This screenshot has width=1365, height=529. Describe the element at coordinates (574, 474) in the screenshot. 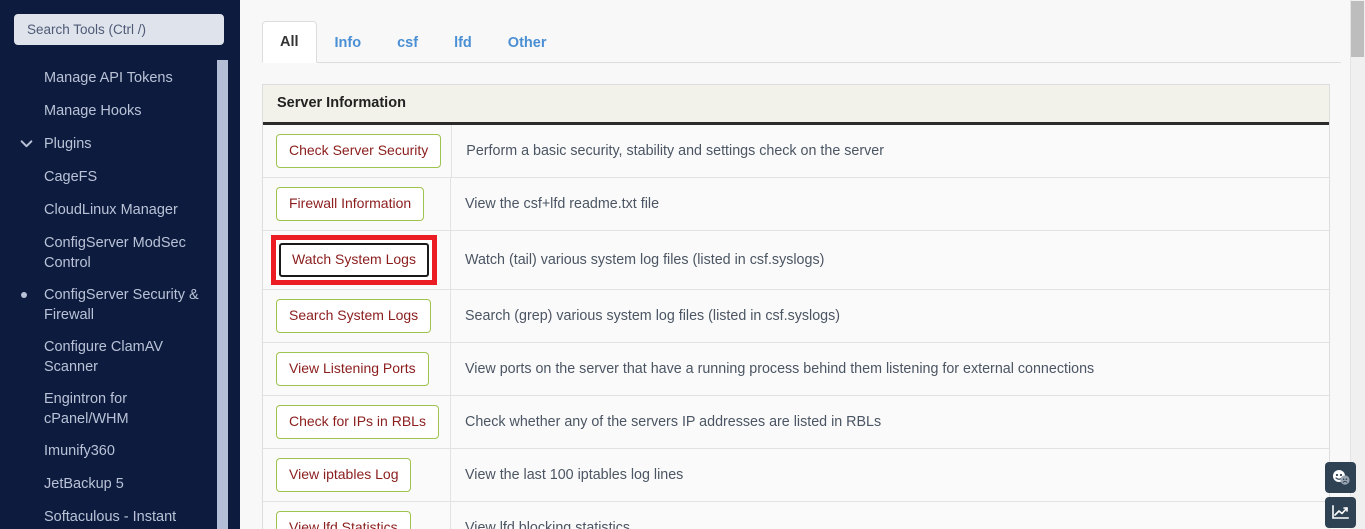

I see `action-description-cell: View the last 100 iptables log lines` at that location.